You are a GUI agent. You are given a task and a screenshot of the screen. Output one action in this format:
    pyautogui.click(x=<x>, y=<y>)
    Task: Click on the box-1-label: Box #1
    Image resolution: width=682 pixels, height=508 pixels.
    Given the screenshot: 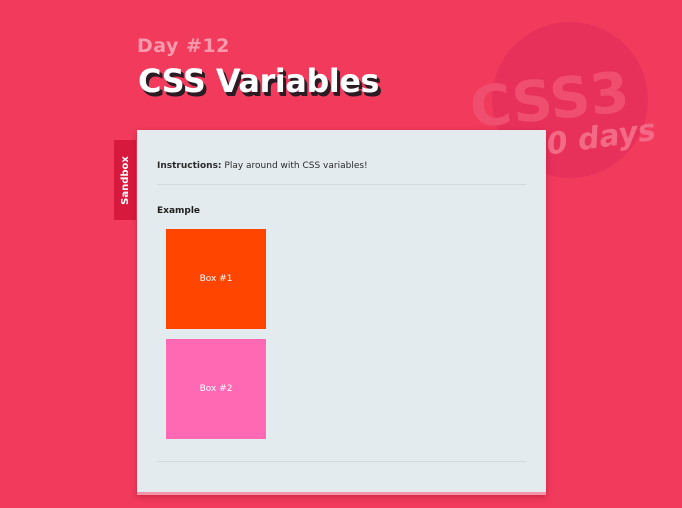 What is the action you would take?
    pyautogui.click(x=216, y=279)
    